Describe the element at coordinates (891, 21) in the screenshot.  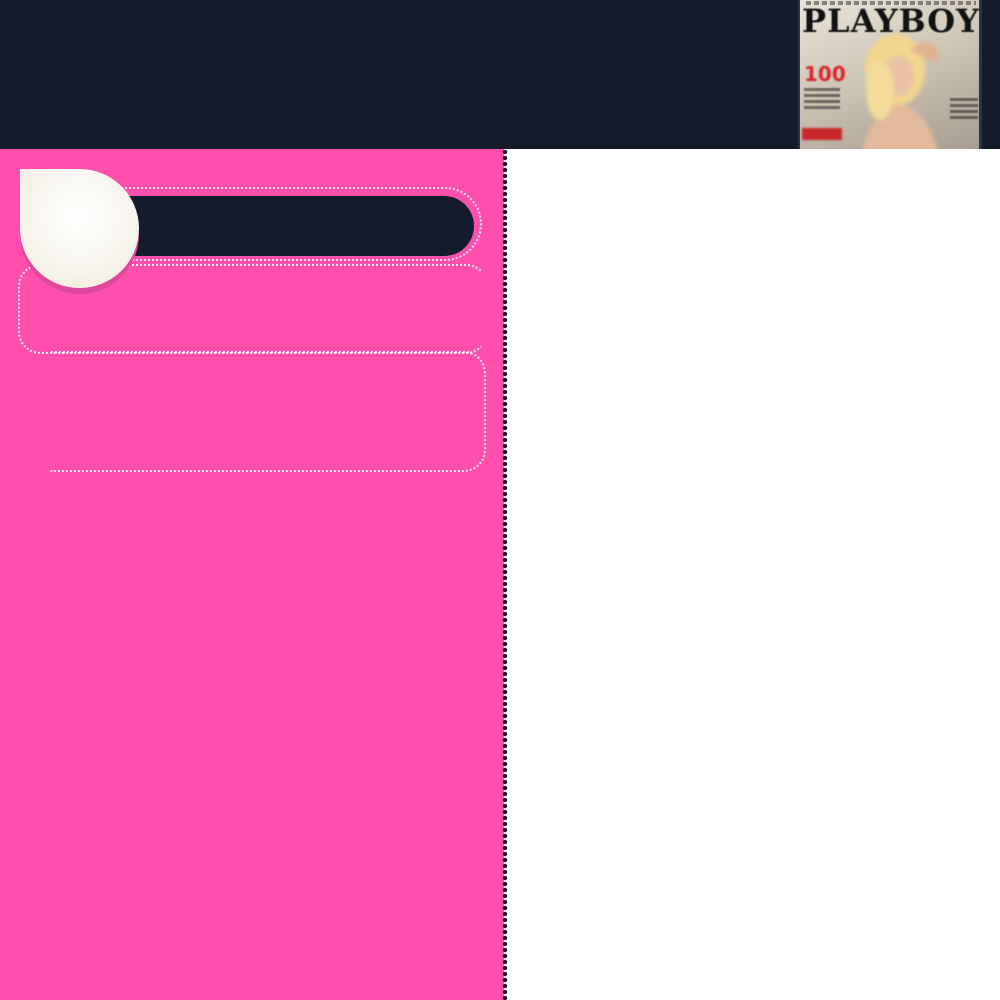
I see `cover-title: PLAYBOY` at that location.